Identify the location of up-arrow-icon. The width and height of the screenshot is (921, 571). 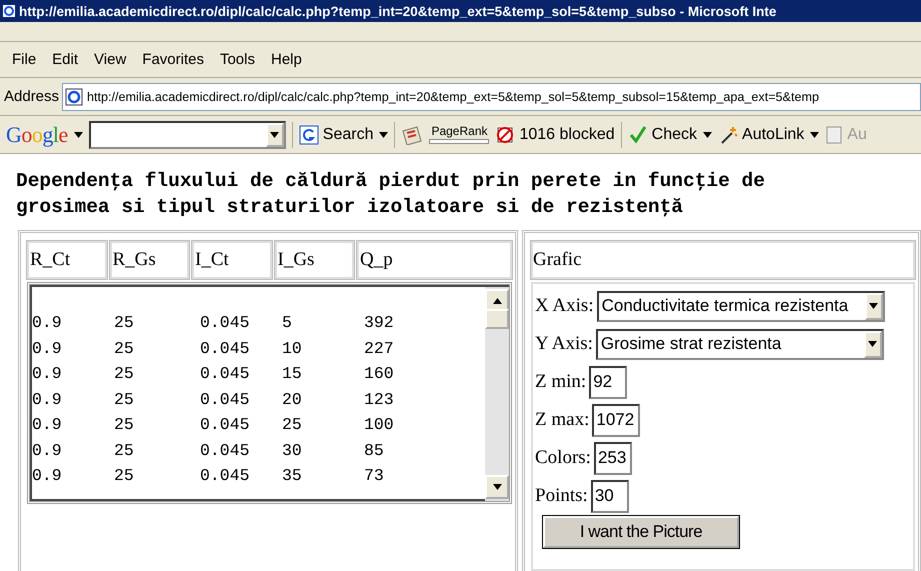
(497, 301).